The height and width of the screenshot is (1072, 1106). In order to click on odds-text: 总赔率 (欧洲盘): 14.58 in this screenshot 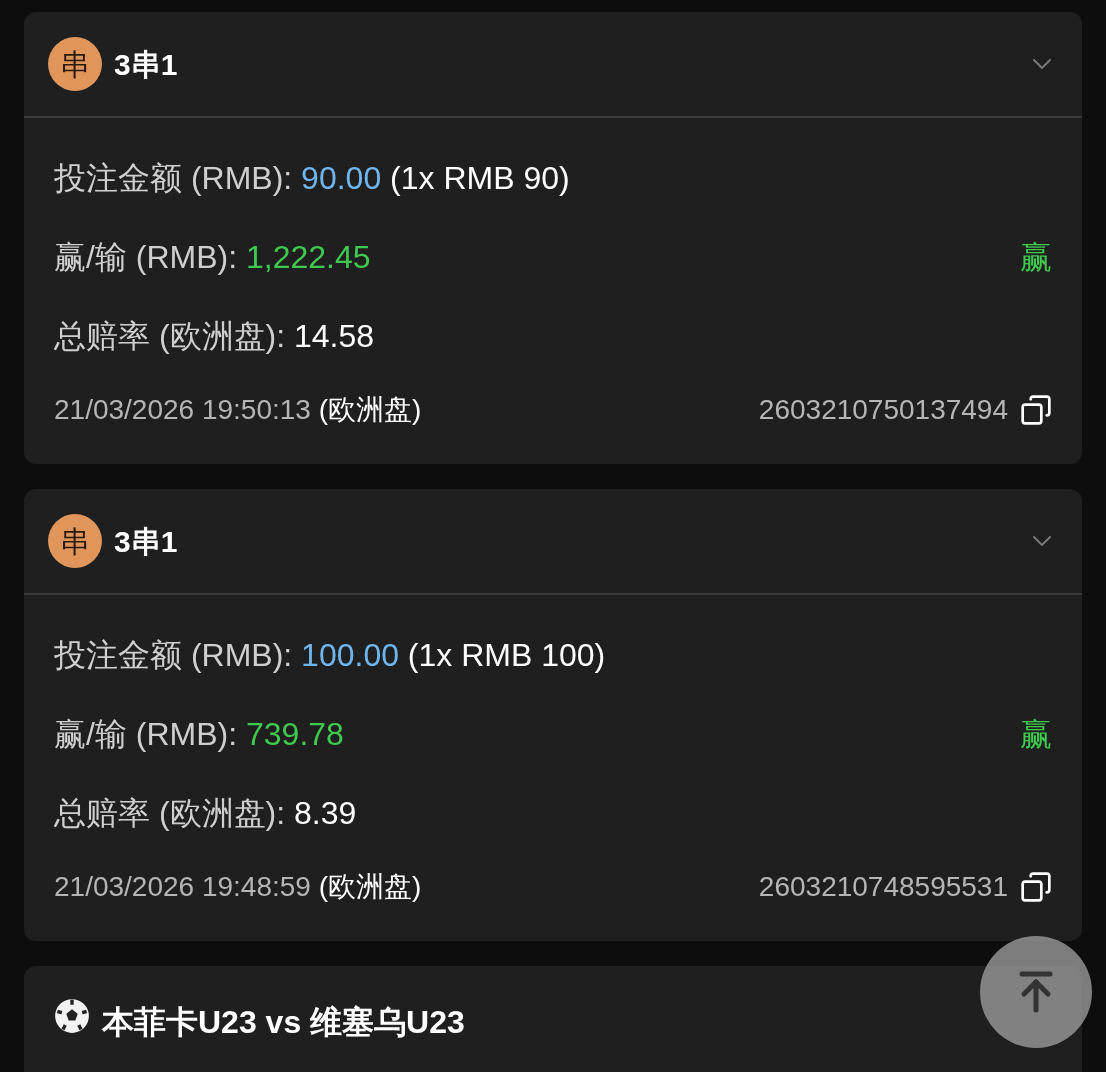, I will do `click(214, 336)`.